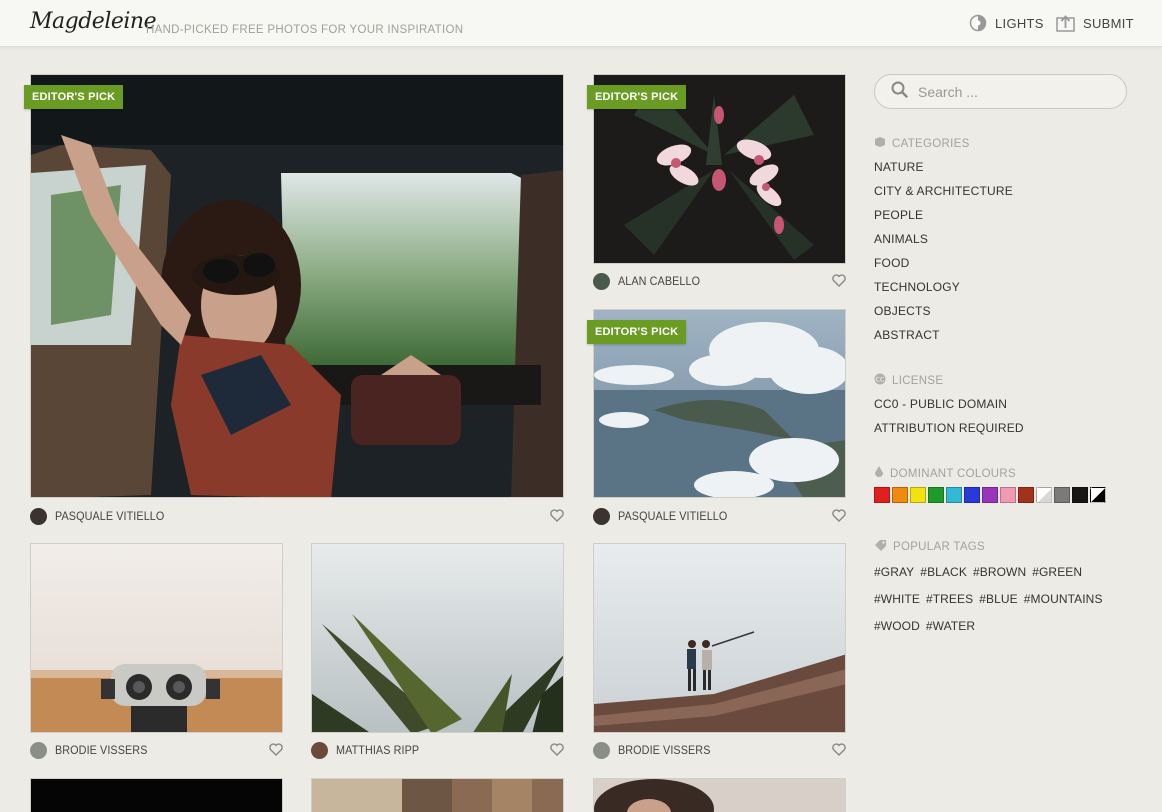 Image resolution: width=1162 pixels, height=812 pixels. What do you see at coordinates (978, 23) in the screenshot?
I see `lights-icon` at bounding box center [978, 23].